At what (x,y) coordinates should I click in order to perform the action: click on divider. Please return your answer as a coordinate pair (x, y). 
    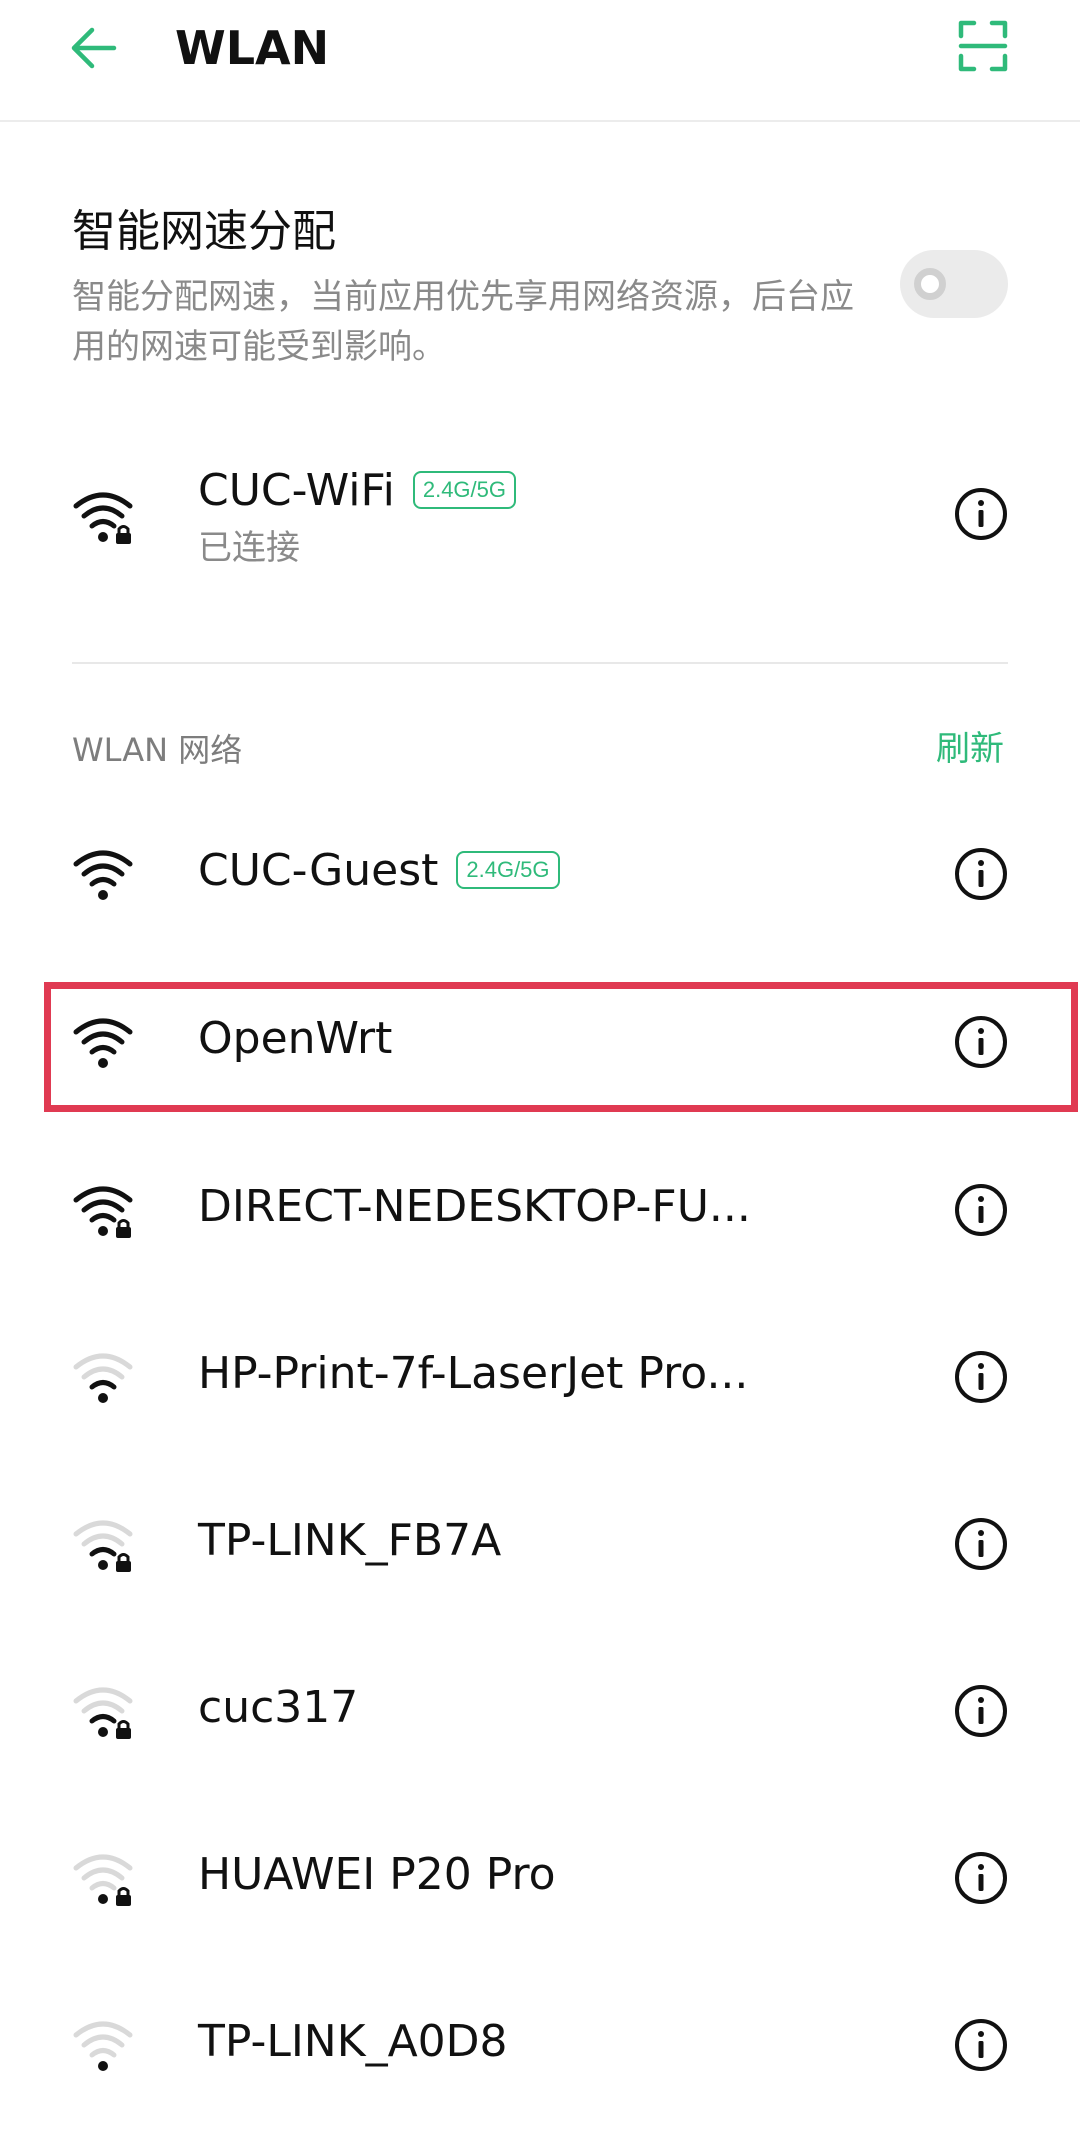
    Looking at the image, I should click on (540, 663).